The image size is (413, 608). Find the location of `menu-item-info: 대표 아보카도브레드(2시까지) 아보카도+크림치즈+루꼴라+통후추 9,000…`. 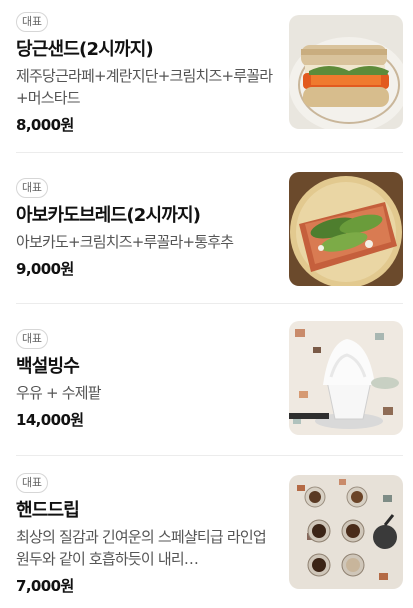

menu-item-info: 대표 아보카도브레드(2시까지) 아보카도+크림치즈+루꼴라+통후추 9,000… is located at coordinates (146, 227).